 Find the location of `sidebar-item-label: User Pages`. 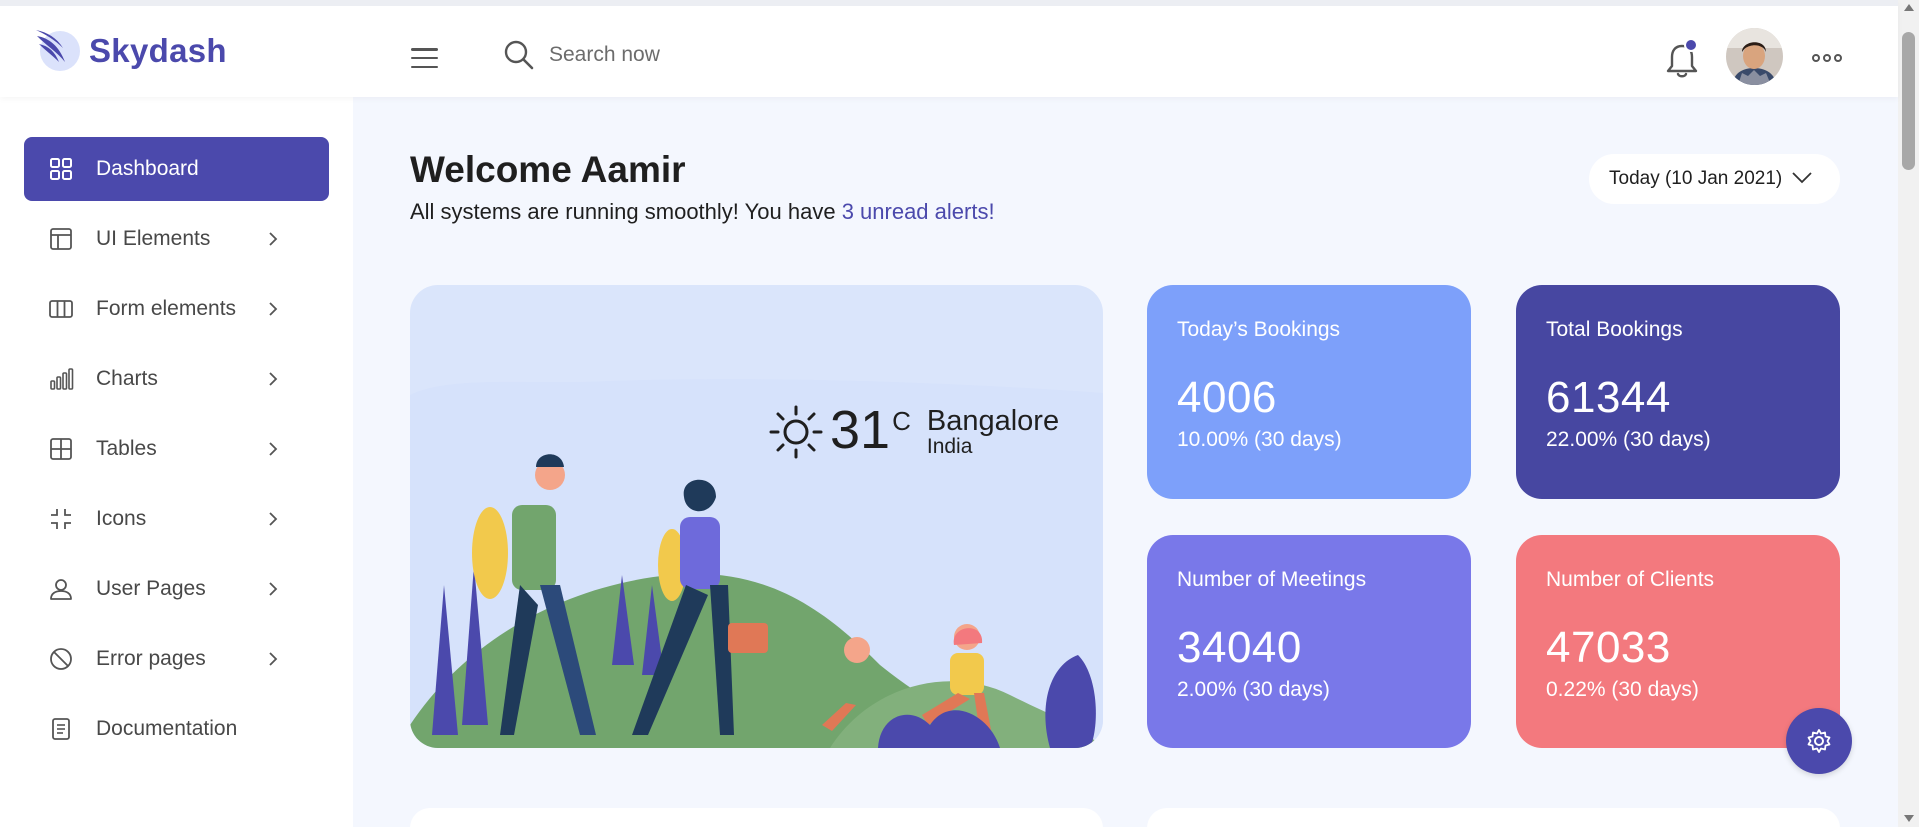

sidebar-item-label: User Pages is located at coordinates (151, 588).